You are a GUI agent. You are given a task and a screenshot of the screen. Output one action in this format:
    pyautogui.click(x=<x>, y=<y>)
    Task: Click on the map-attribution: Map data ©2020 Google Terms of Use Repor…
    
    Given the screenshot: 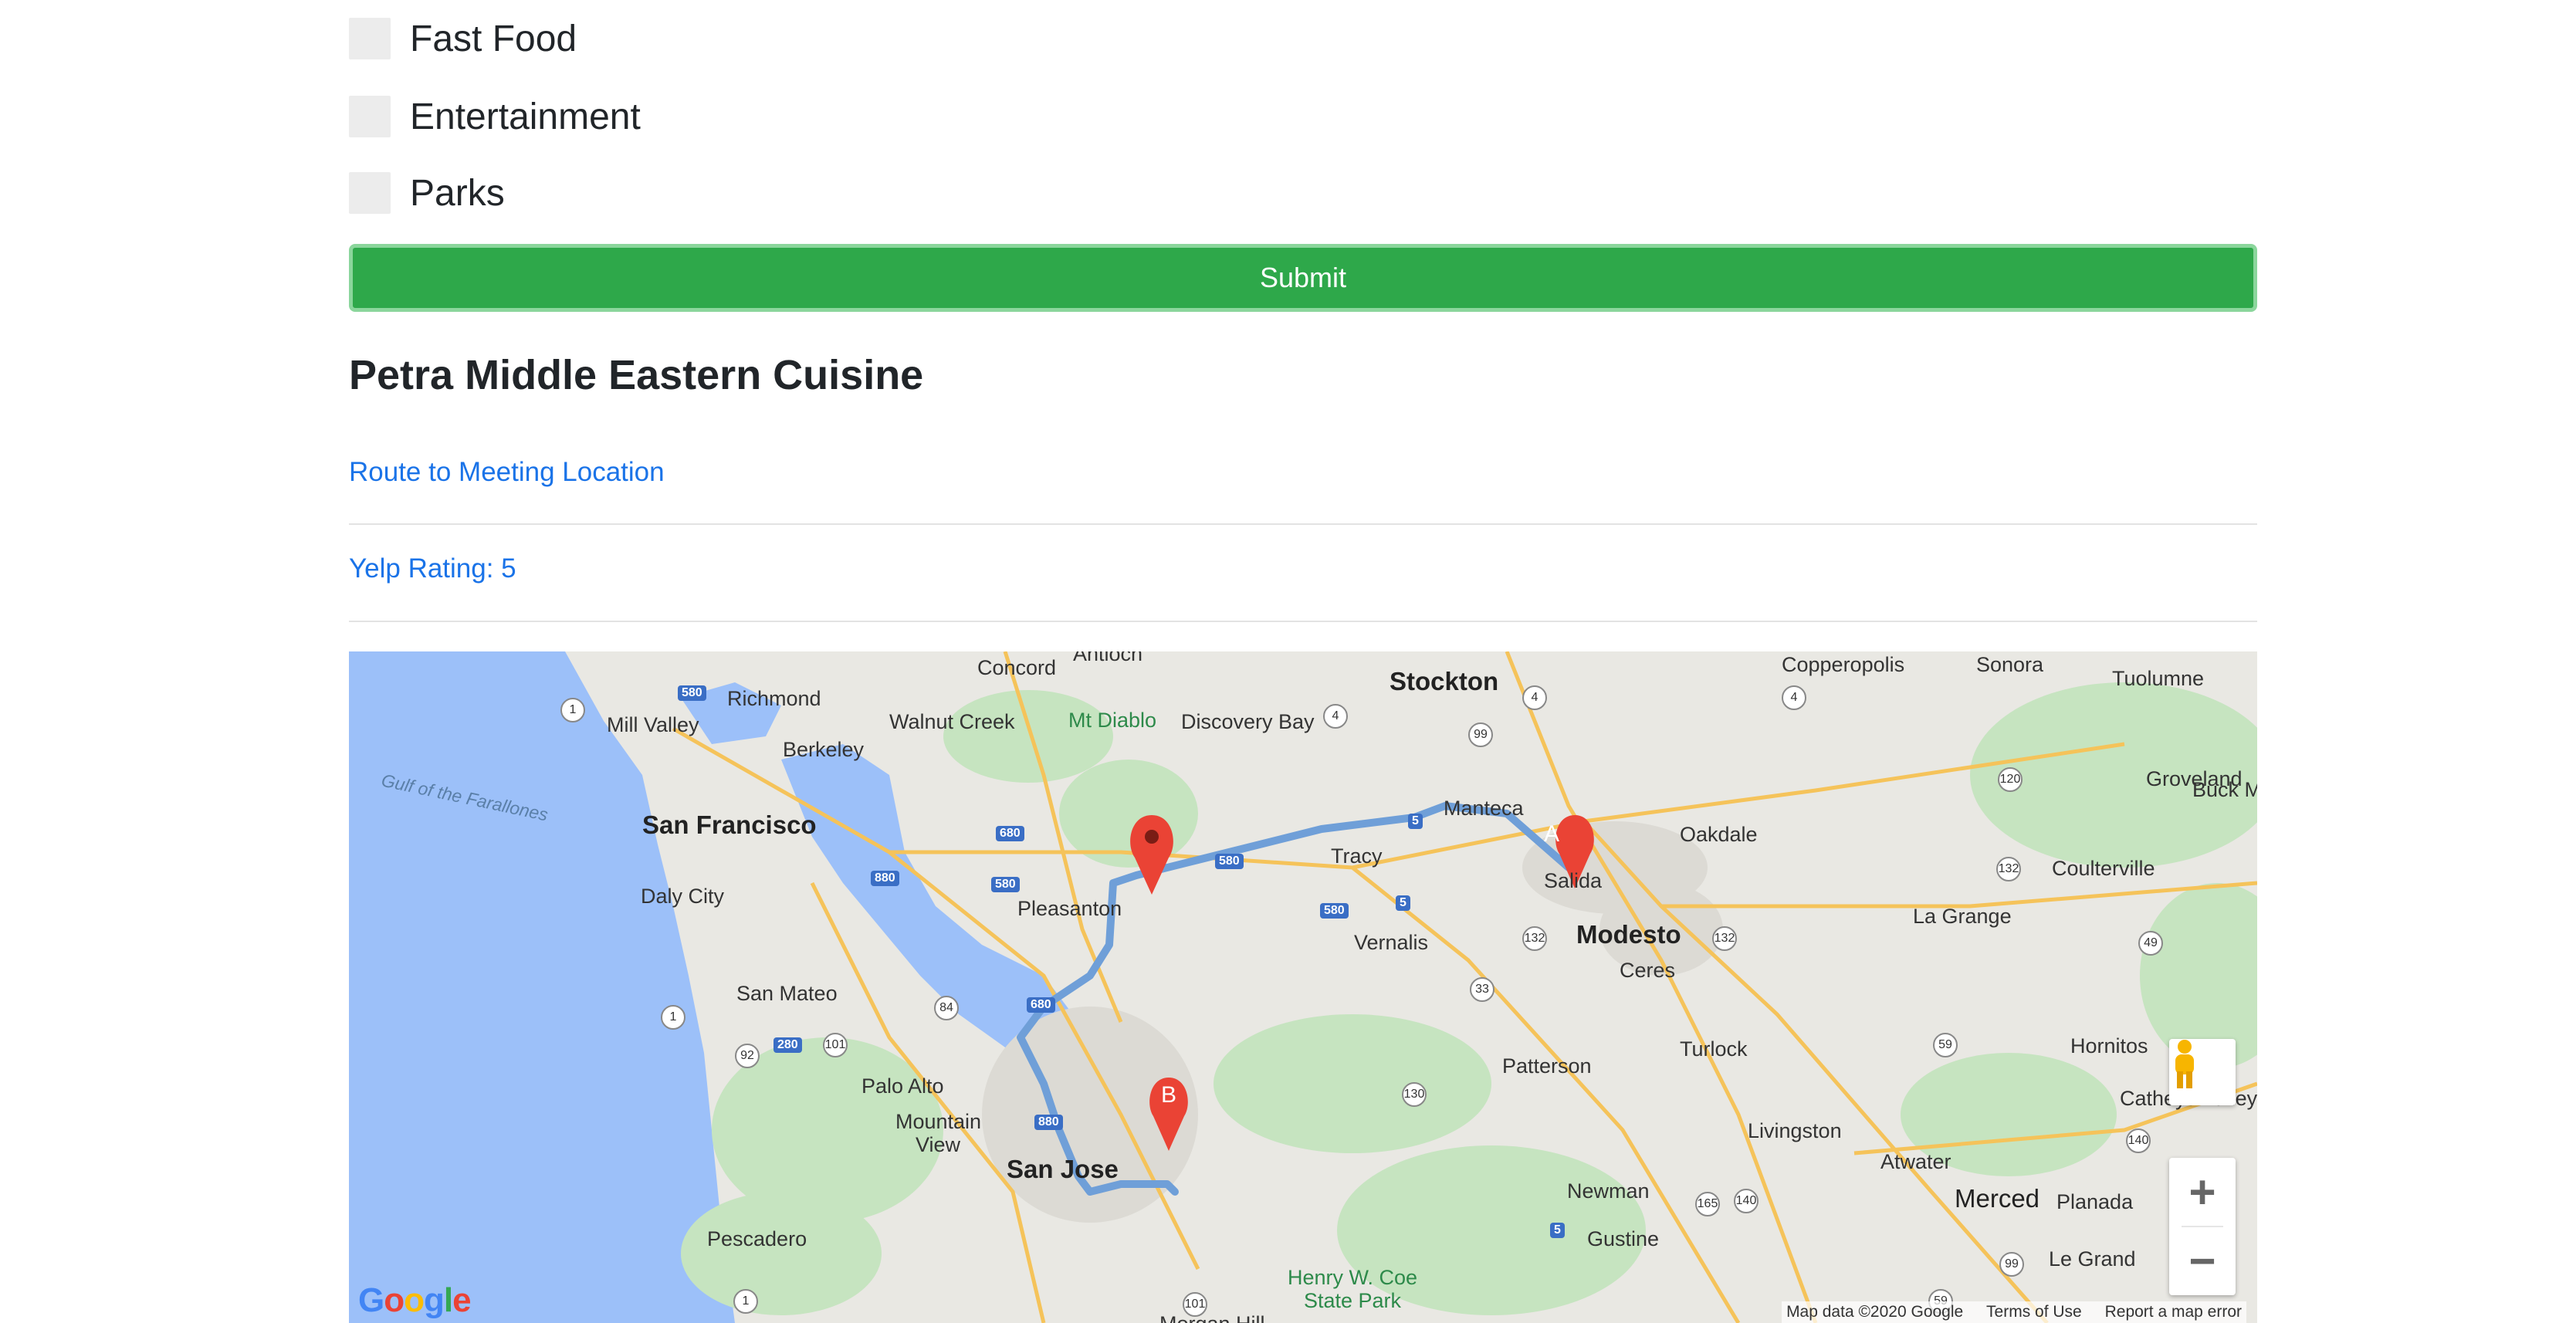 What is the action you would take?
    pyautogui.click(x=2014, y=1312)
    